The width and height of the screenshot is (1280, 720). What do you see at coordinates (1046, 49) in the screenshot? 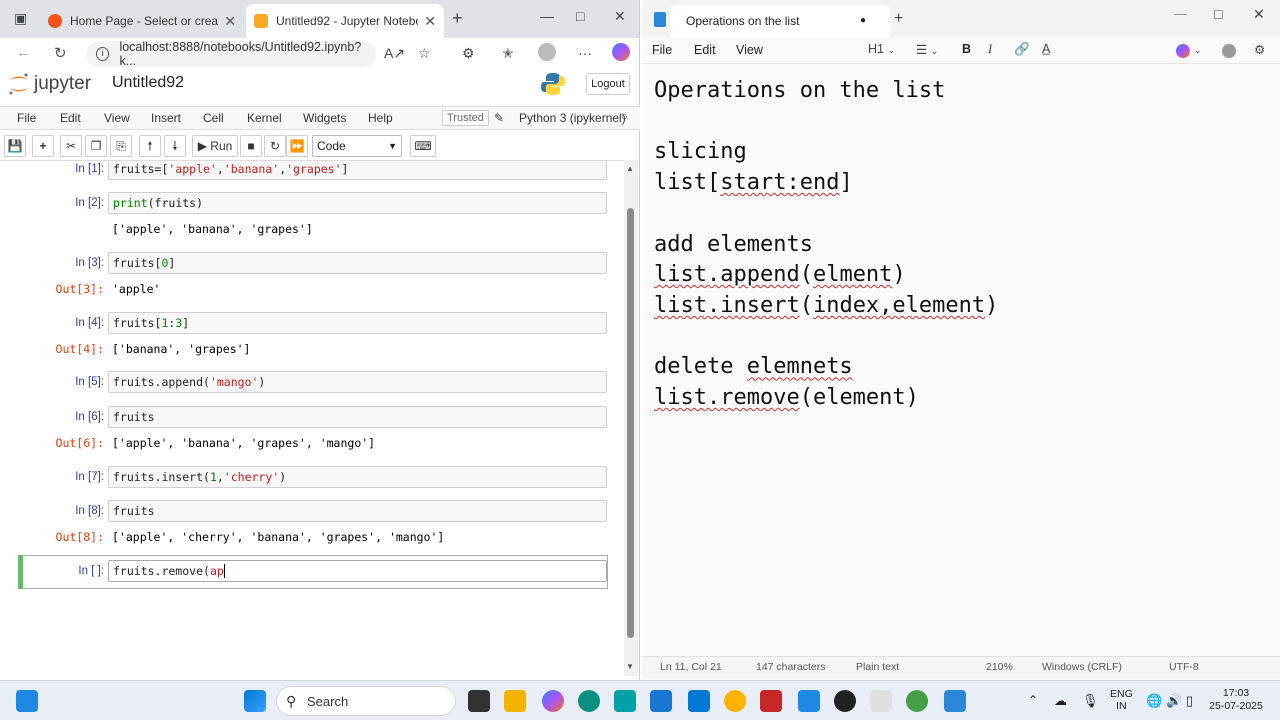
I see `clear-format-icon: A̲` at bounding box center [1046, 49].